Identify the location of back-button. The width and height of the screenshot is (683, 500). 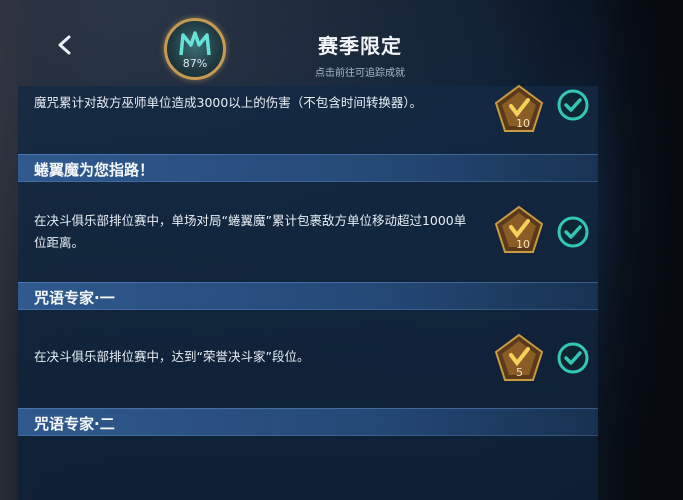
(65, 45).